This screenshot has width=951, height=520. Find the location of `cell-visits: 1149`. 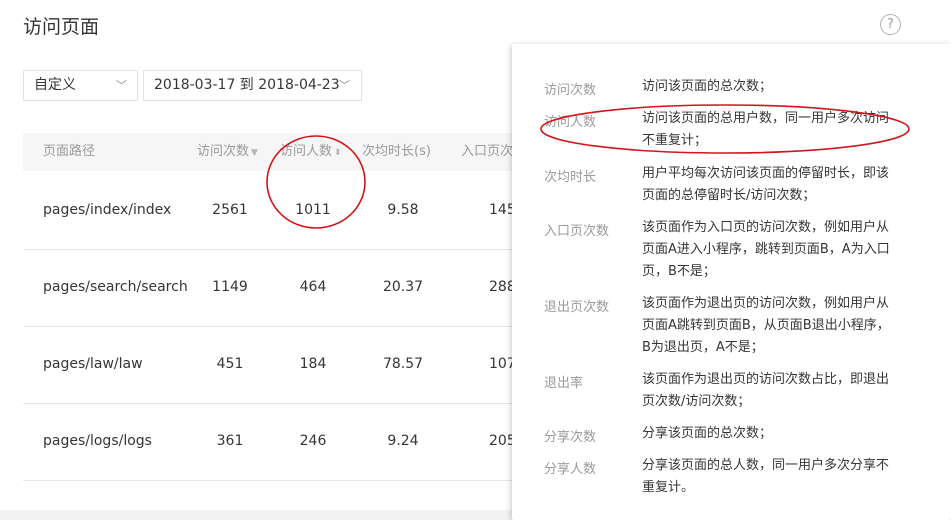

cell-visits: 1149 is located at coordinates (230, 287).